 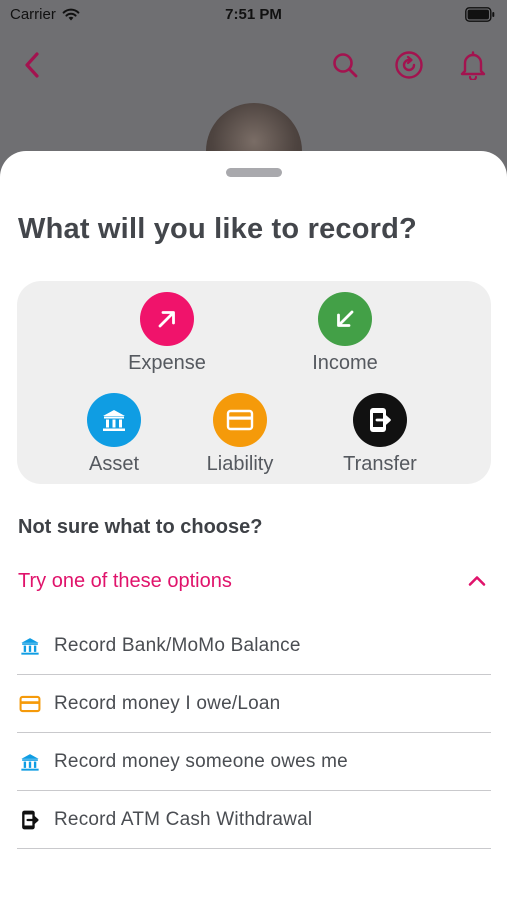 I want to click on liability-option: Liability, so click(x=240, y=434).